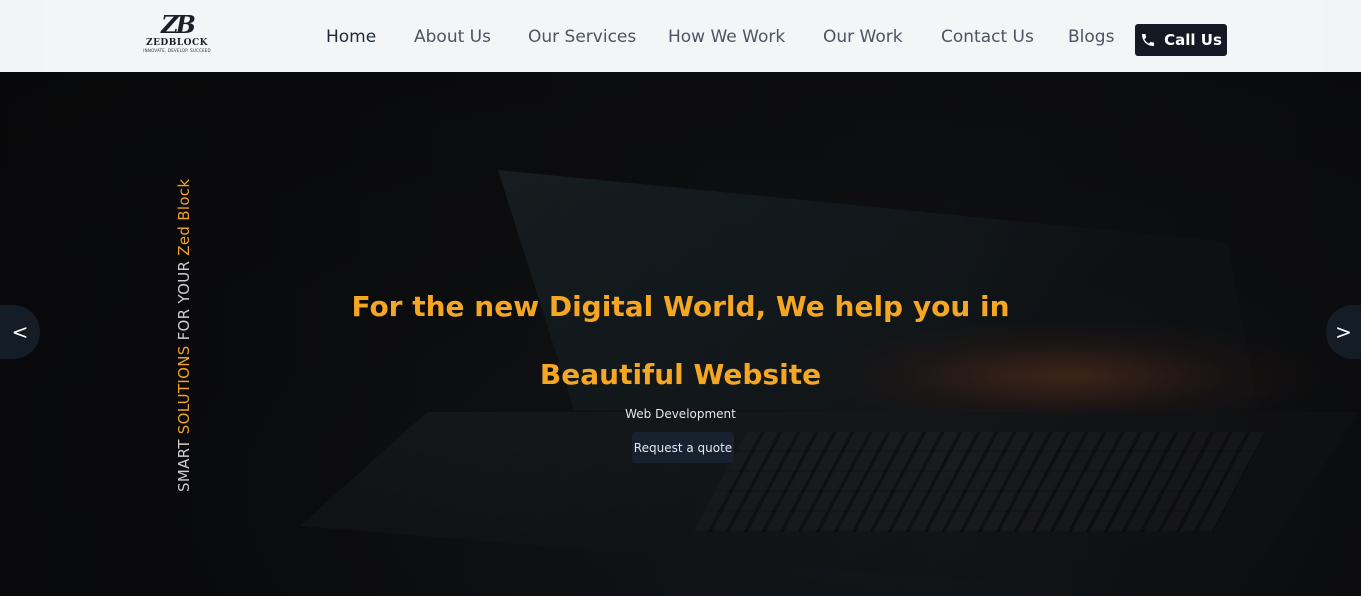 The height and width of the screenshot is (596, 1361). What do you see at coordinates (351, 37) in the screenshot?
I see `nav-item-home: Home` at bounding box center [351, 37].